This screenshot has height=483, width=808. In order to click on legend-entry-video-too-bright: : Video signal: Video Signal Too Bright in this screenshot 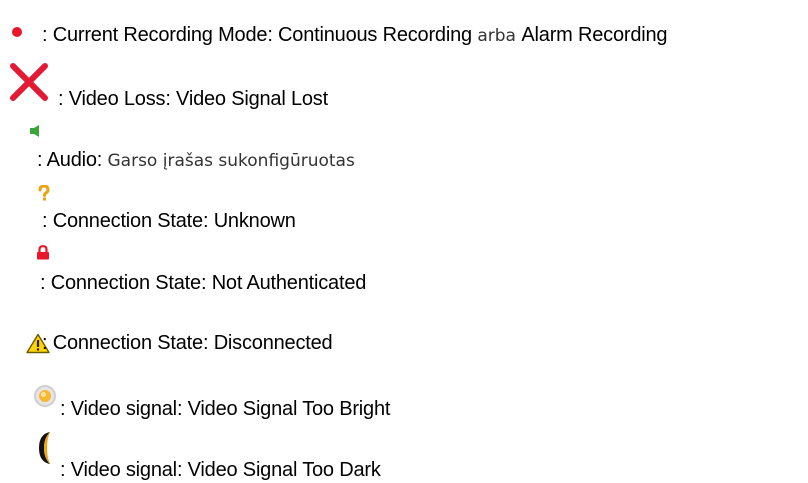, I will do `click(225, 409)`.